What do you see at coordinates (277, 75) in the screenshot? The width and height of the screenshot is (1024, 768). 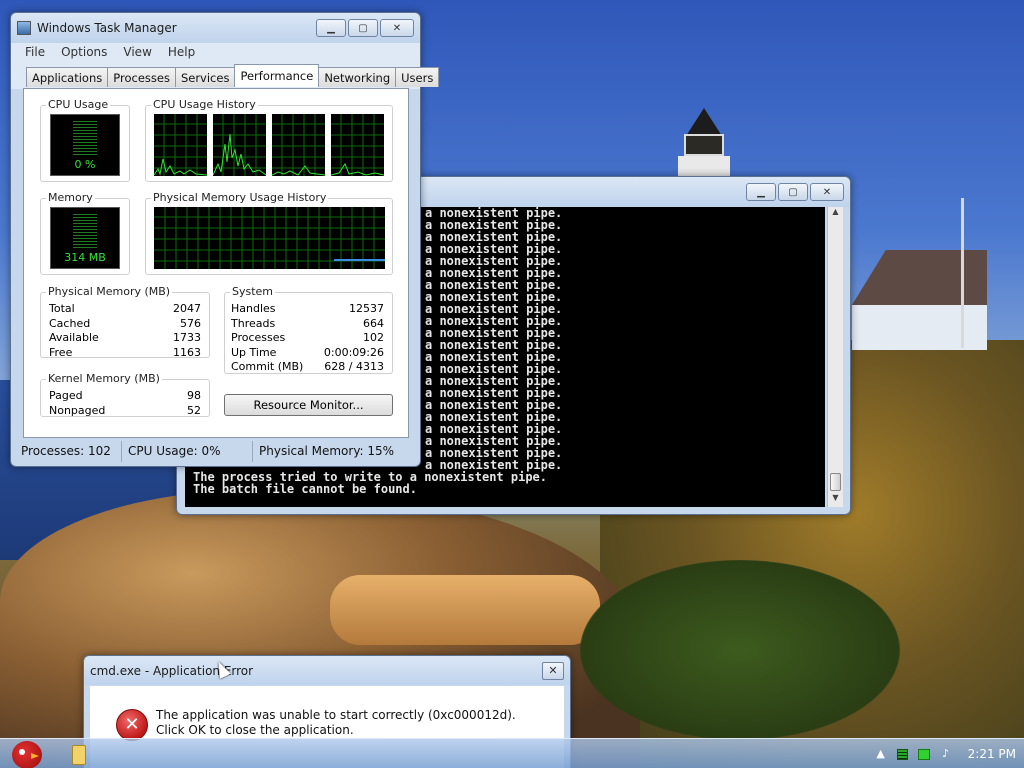 I see `tab-performance: Performance` at bounding box center [277, 75].